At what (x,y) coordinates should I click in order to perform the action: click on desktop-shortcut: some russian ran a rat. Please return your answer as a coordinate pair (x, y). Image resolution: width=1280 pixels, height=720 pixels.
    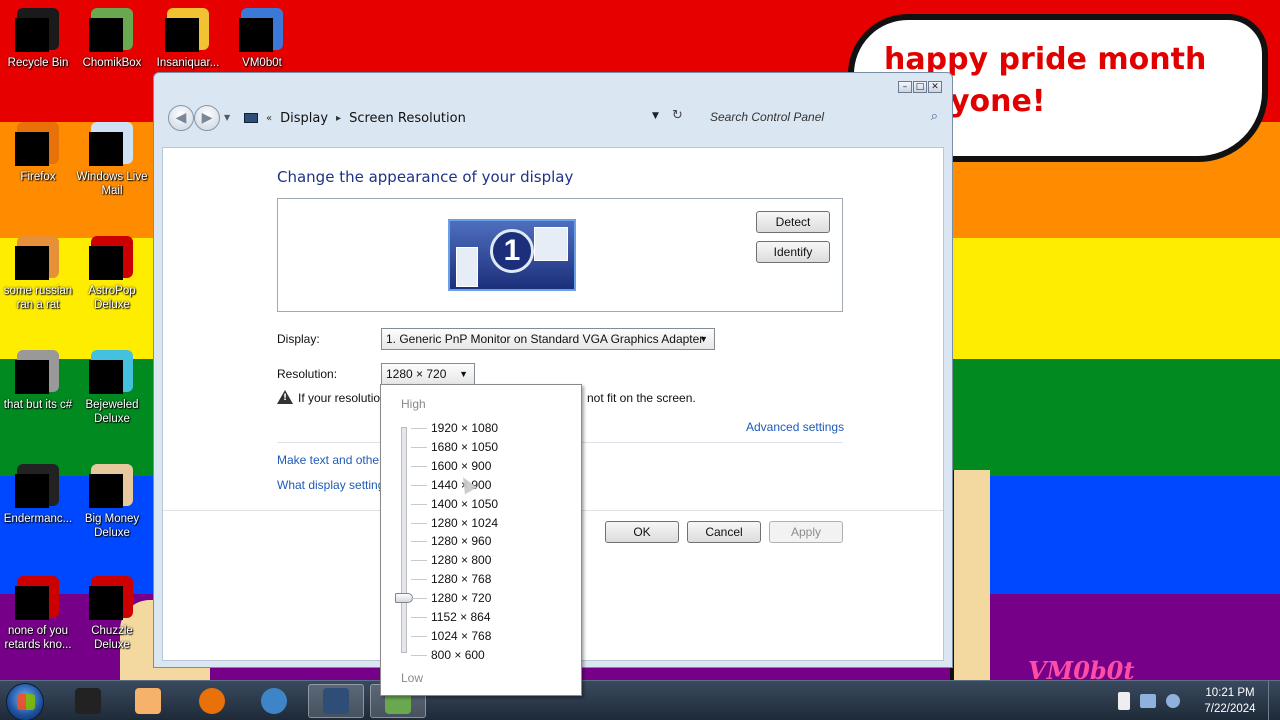
    Looking at the image, I should click on (38, 273).